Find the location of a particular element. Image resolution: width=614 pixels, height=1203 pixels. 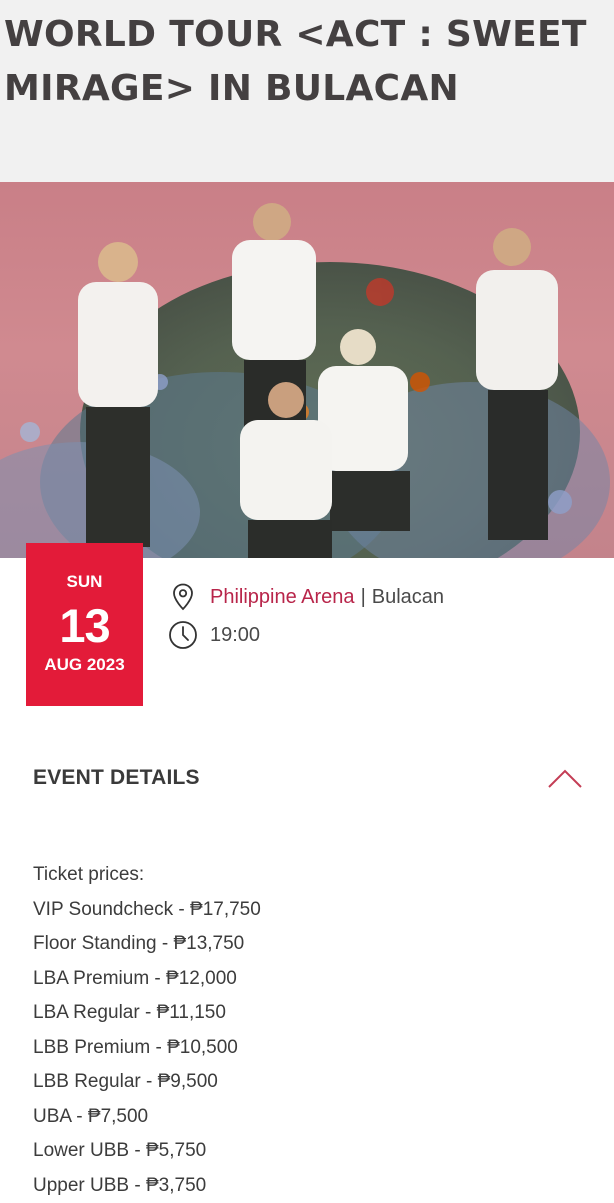

venue-city: Bulacan is located at coordinates (408, 597).